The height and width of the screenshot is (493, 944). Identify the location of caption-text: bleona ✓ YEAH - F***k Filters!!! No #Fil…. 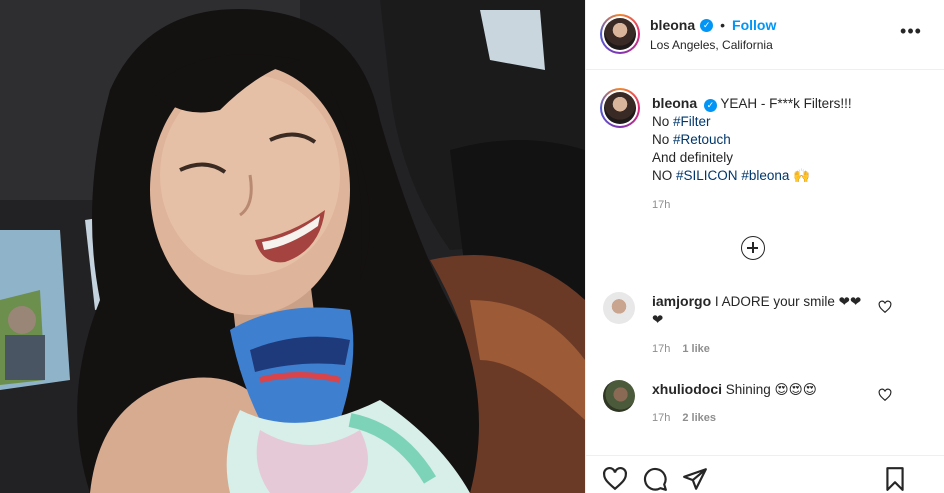
(787, 139).